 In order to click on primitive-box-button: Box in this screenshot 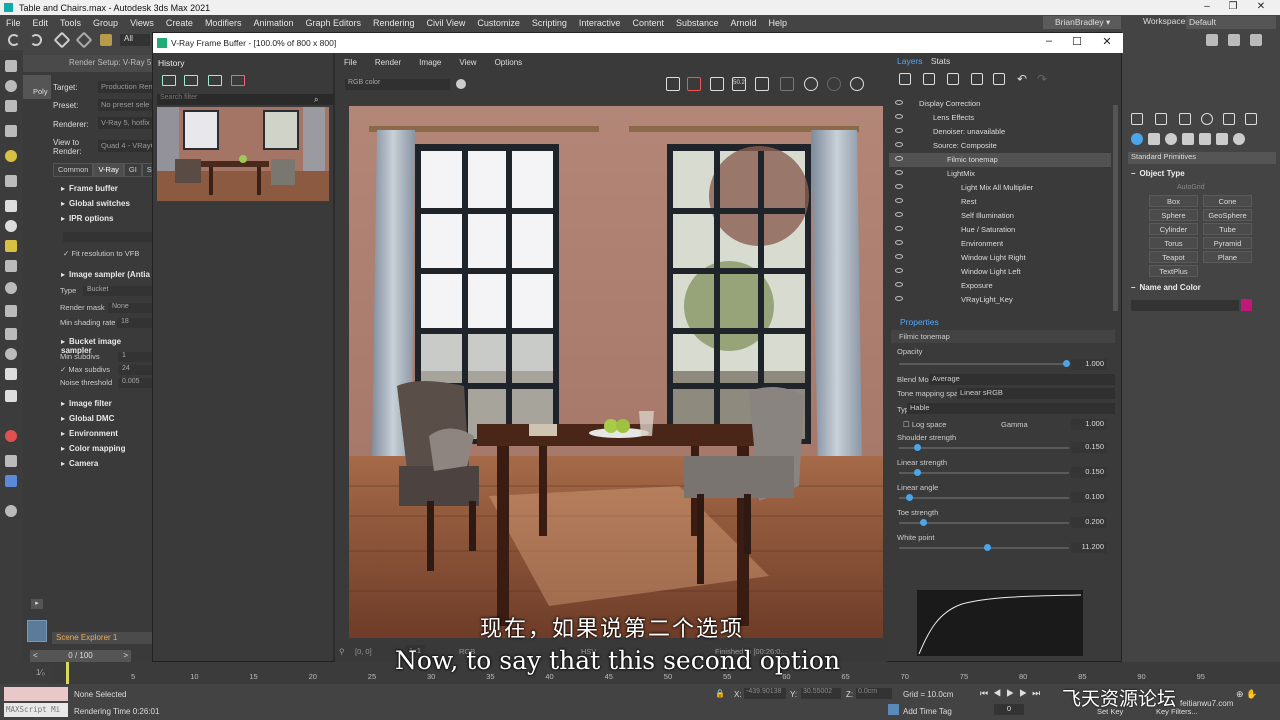, I will do `click(1173, 201)`.